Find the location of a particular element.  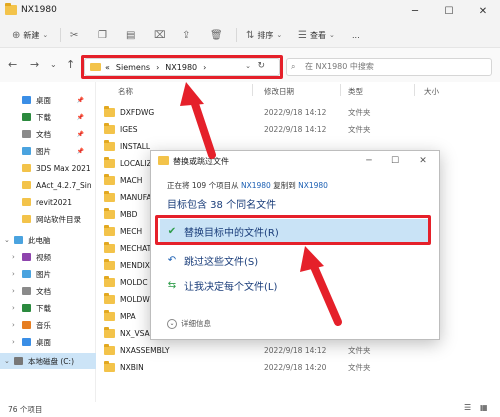

sidebar-item: › 音乐 is located at coordinates (48, 325).